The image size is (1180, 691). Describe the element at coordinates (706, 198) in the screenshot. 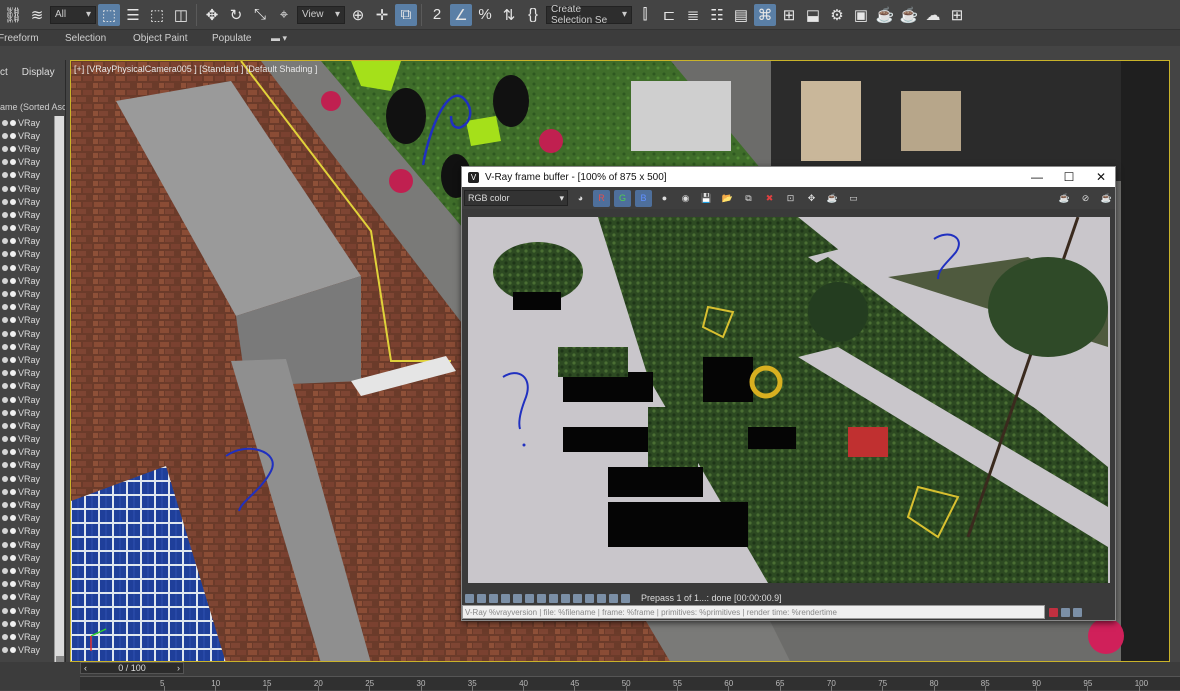

I see `save-image-icon: 💾` at that location.